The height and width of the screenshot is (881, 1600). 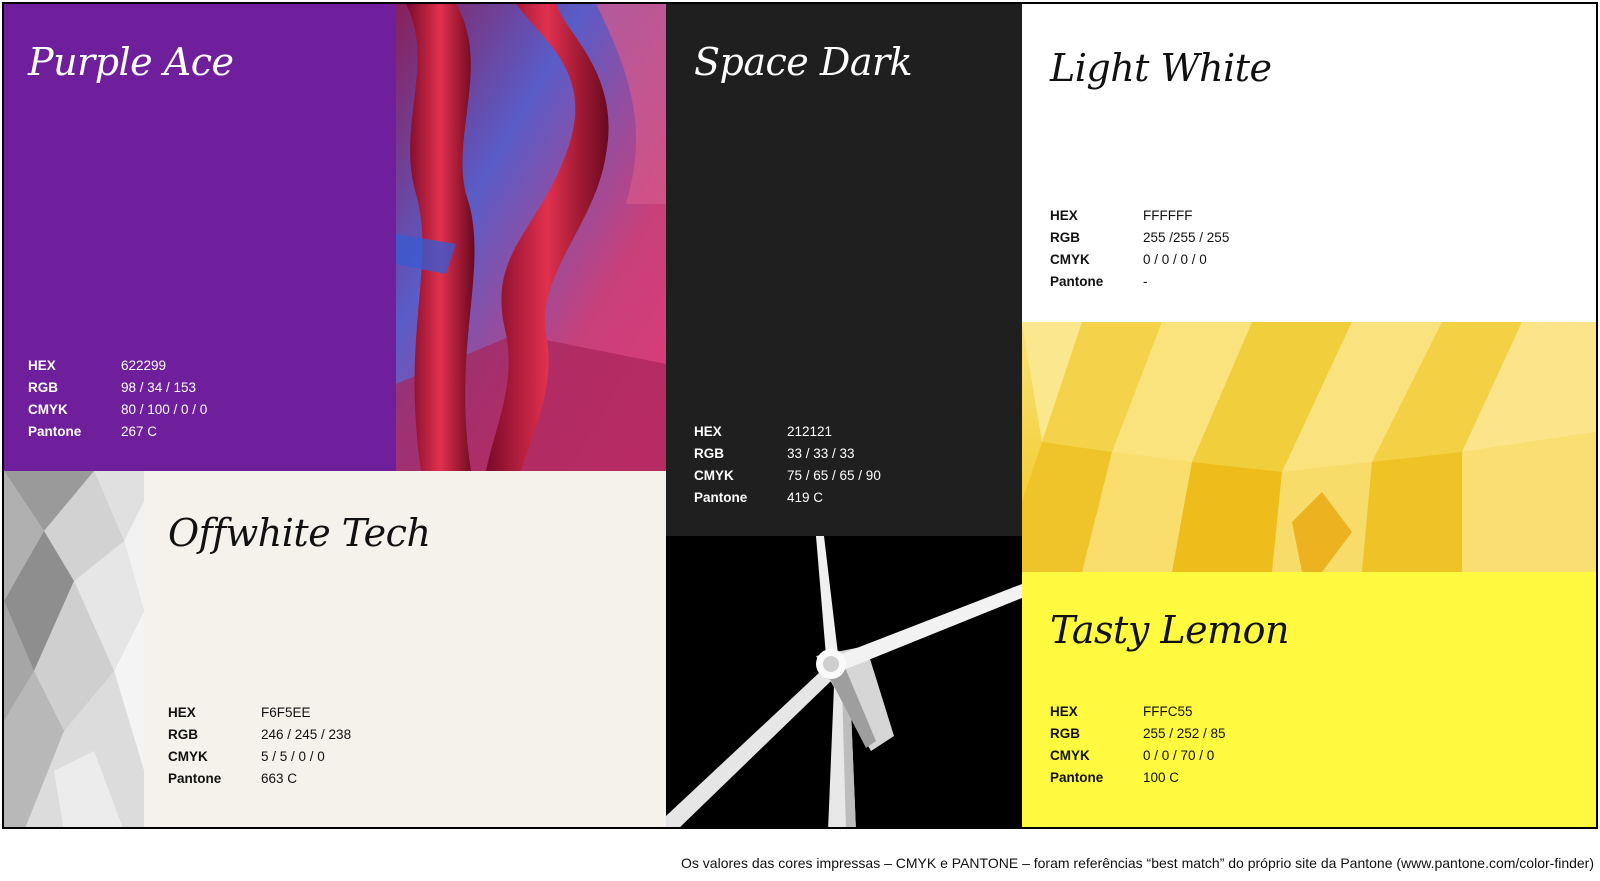 What do you see at coordinates (821, 453) in the screenshot?
I see `spec-value-rgb: 33 / 33 / 33` at bounding box center [821, 453].